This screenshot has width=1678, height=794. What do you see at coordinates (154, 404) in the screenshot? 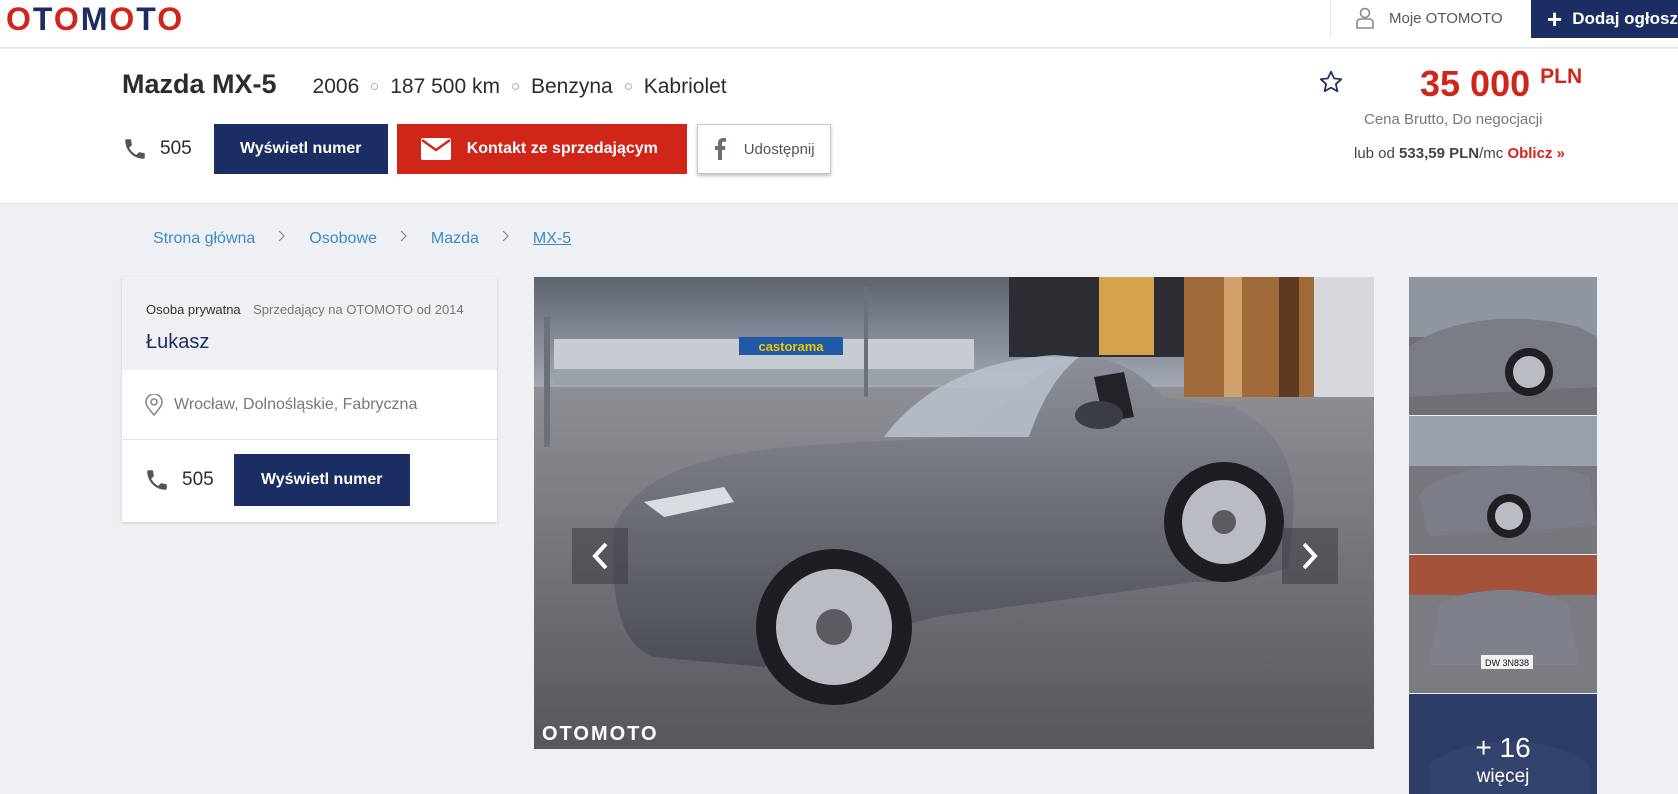
I see `location-pin-icon` at bounding box center [154, 404].